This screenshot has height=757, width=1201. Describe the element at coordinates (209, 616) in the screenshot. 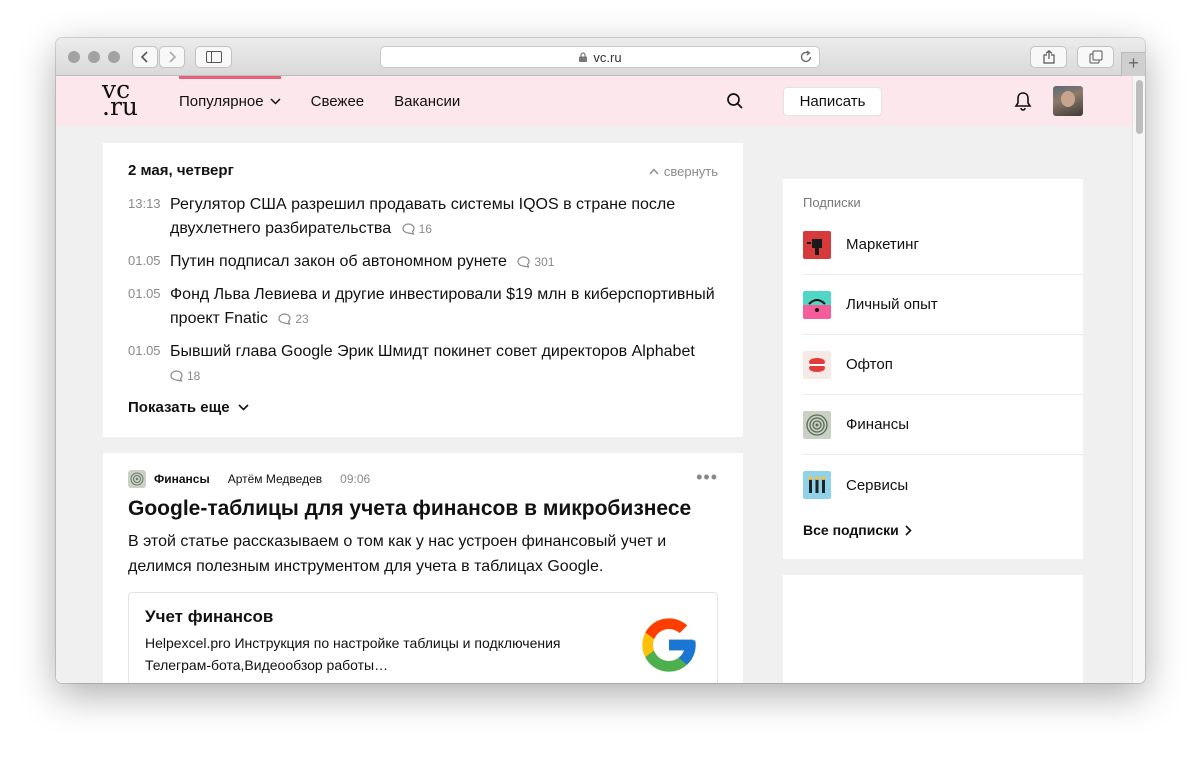

I see `link-title: Учет финансов` at that location.